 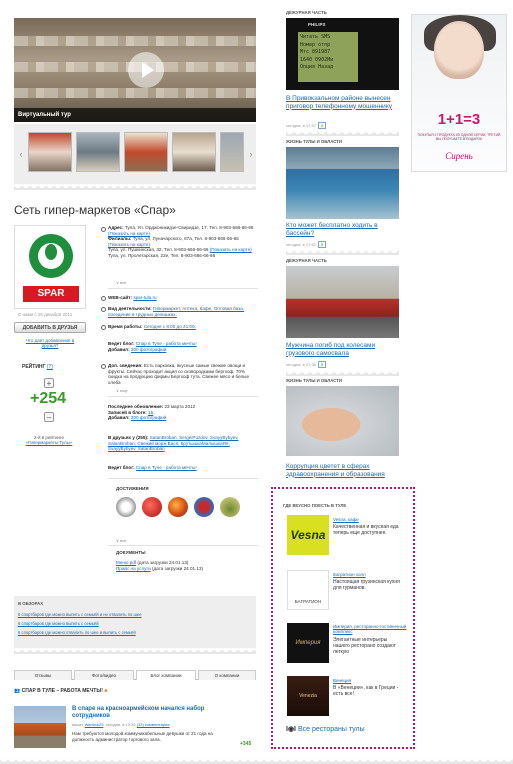 I want to click on all-restaurants-row: I◉I Все рестораны тулы, so click(x=325, y=729).